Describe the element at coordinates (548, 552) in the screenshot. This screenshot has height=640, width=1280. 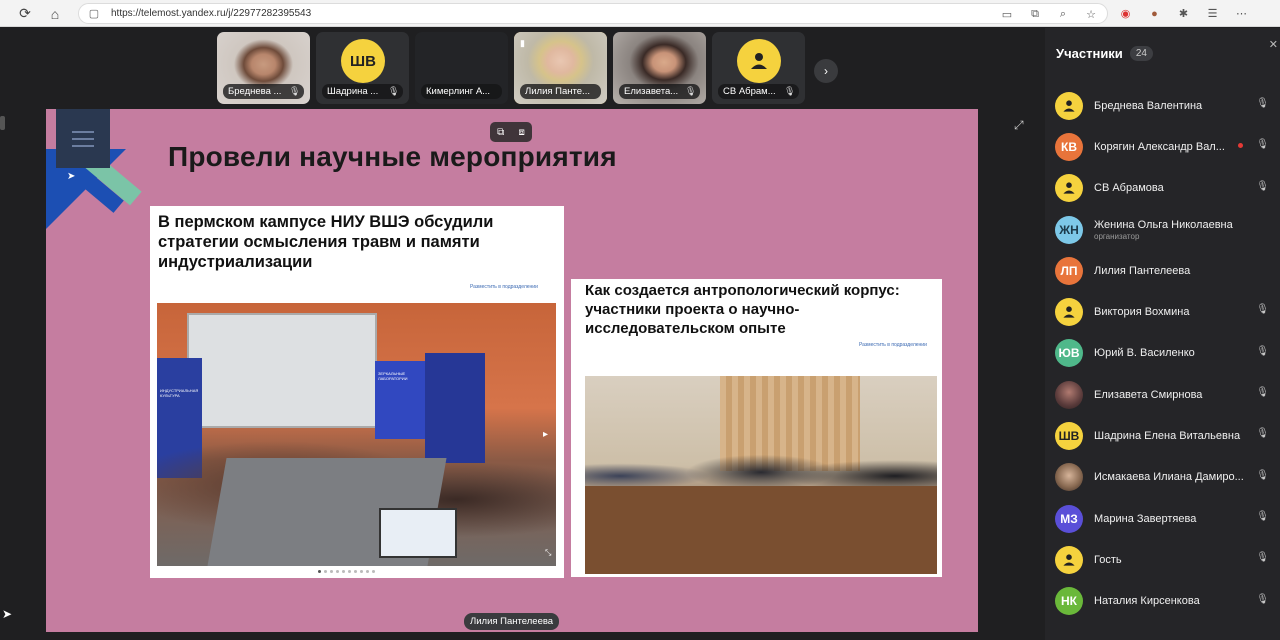
I see `photo-expand-icon: ⤡` at that location.